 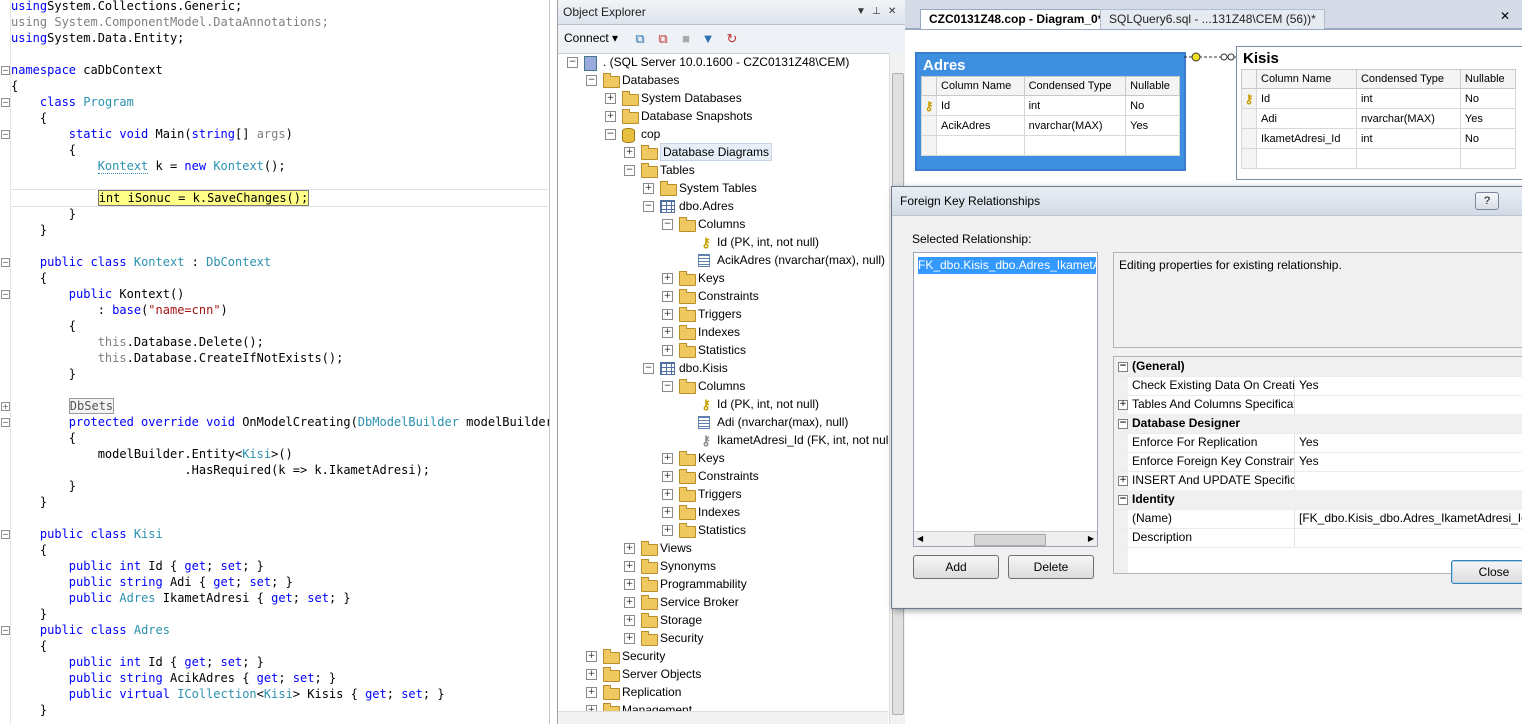 I want to click on table-row: IkametAdresi_Id int No, so click(x=1379, y=138).